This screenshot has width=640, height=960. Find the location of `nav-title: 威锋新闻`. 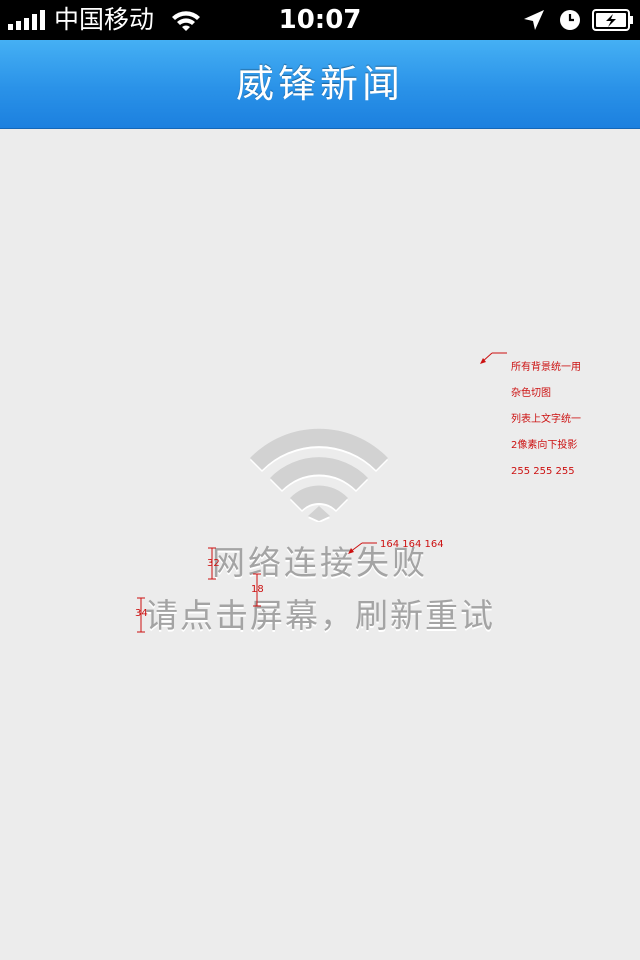

nav-title: 威锋新闻 is located at coordinates (319, 84).